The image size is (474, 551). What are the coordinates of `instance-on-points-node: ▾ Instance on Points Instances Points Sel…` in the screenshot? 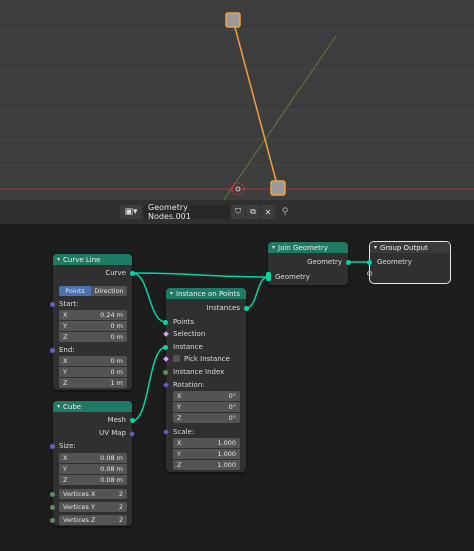 It's located at (206, 380).